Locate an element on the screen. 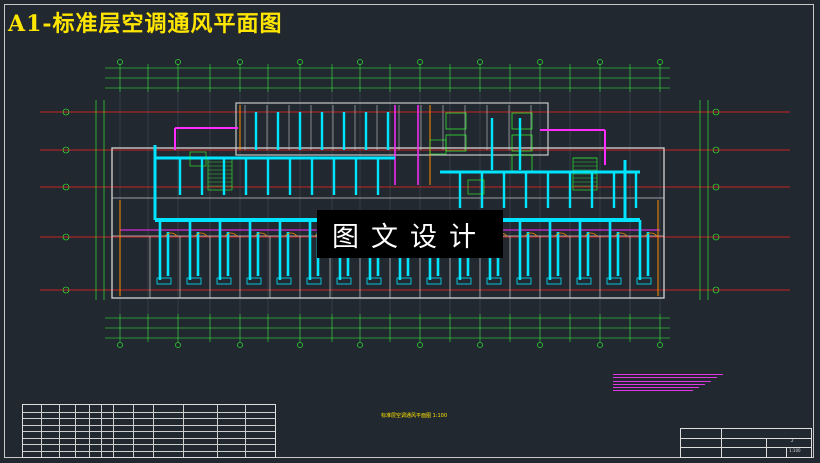  toilet-room is located at coordinates (438, 147).